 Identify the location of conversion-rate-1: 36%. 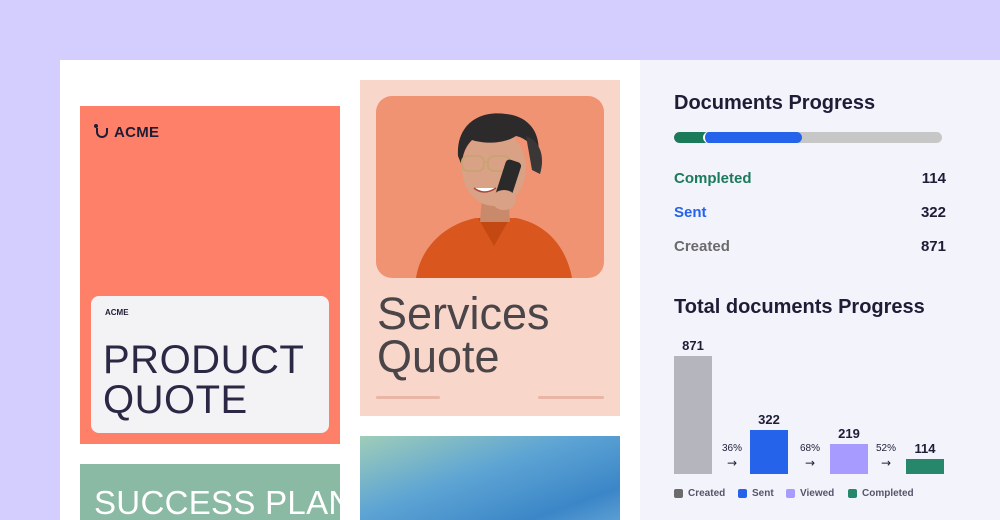
(731, 448).